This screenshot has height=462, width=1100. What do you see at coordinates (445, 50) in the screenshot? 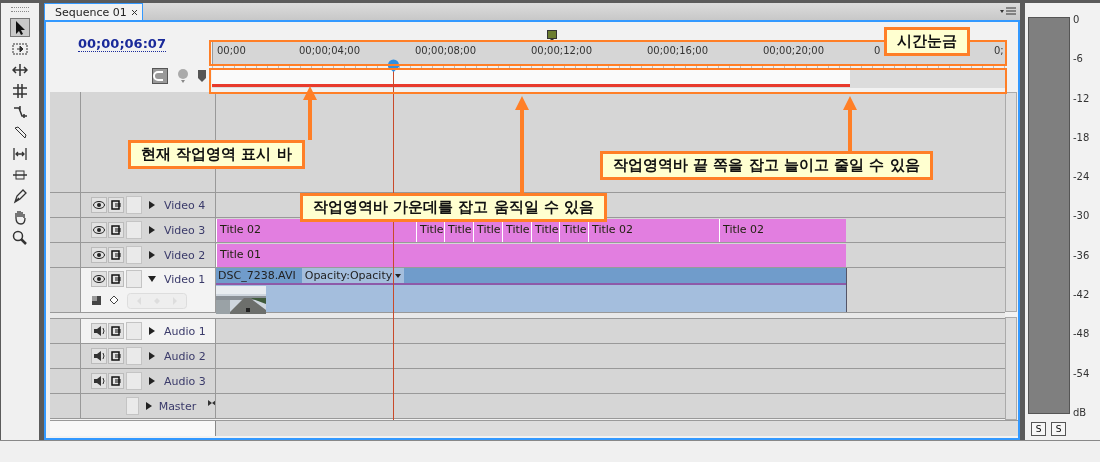
I see `ruler-label: 00;00;08;00` at bounding box center [445, 50].